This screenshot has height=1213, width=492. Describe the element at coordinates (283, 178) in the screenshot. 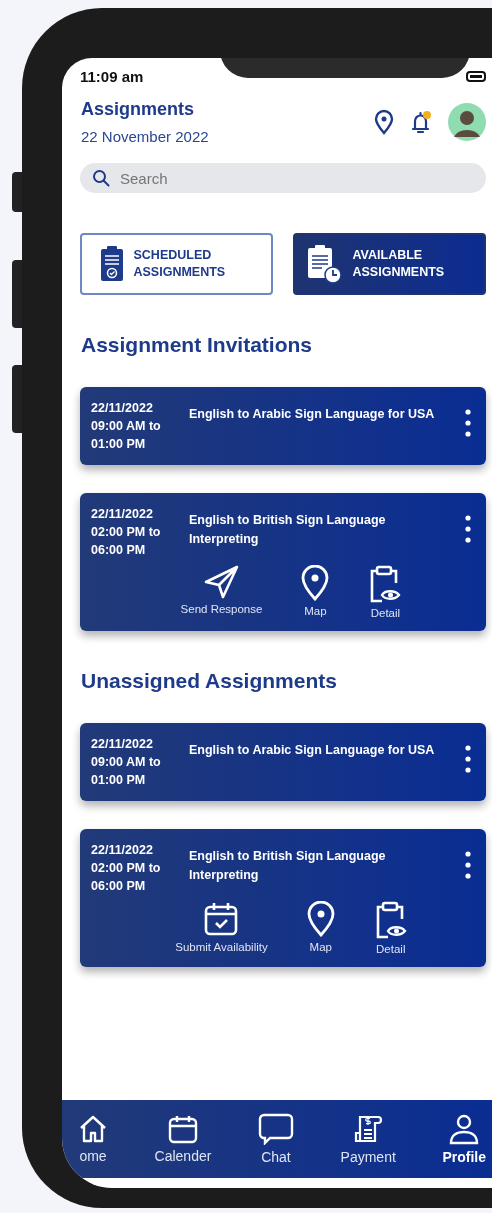

I see `search-field: Search` at that location.